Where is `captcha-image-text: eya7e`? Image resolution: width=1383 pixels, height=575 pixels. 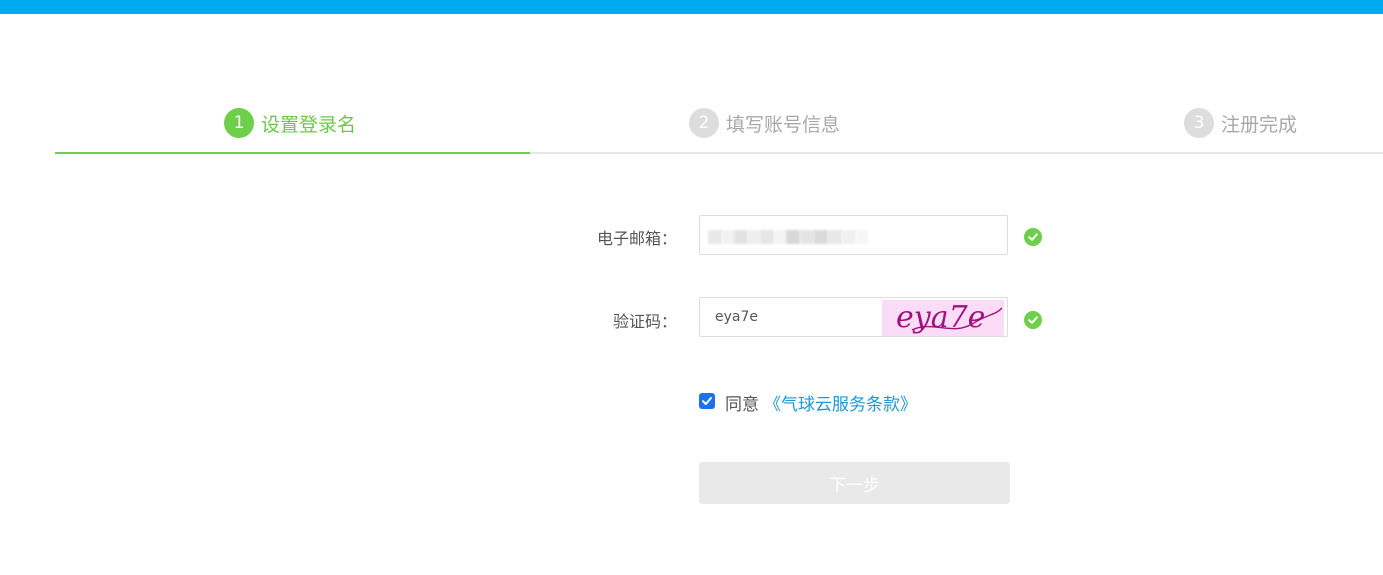
captcha-image-text: eya7e is located at coordinates (940, 317).